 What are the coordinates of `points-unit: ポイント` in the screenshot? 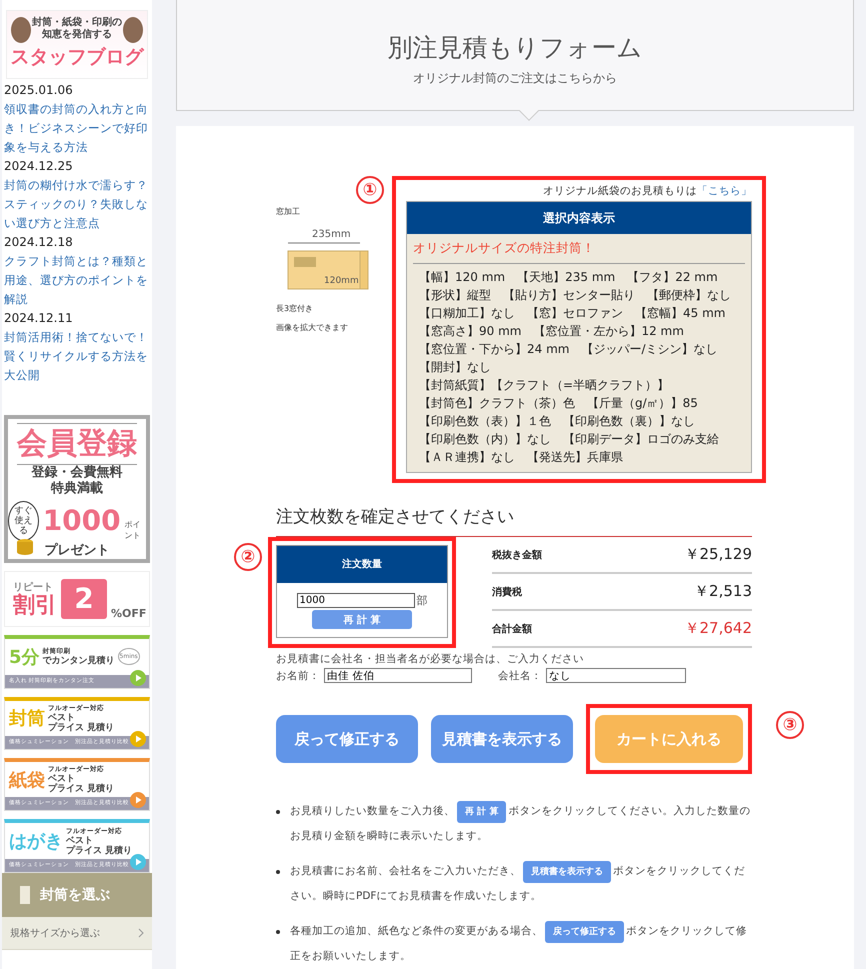 It's located at (133, 529).